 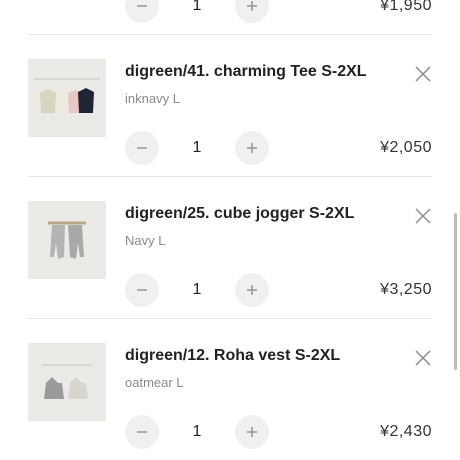 I want to click on product-photo-joggers-icon, so click(x=67, y=240).